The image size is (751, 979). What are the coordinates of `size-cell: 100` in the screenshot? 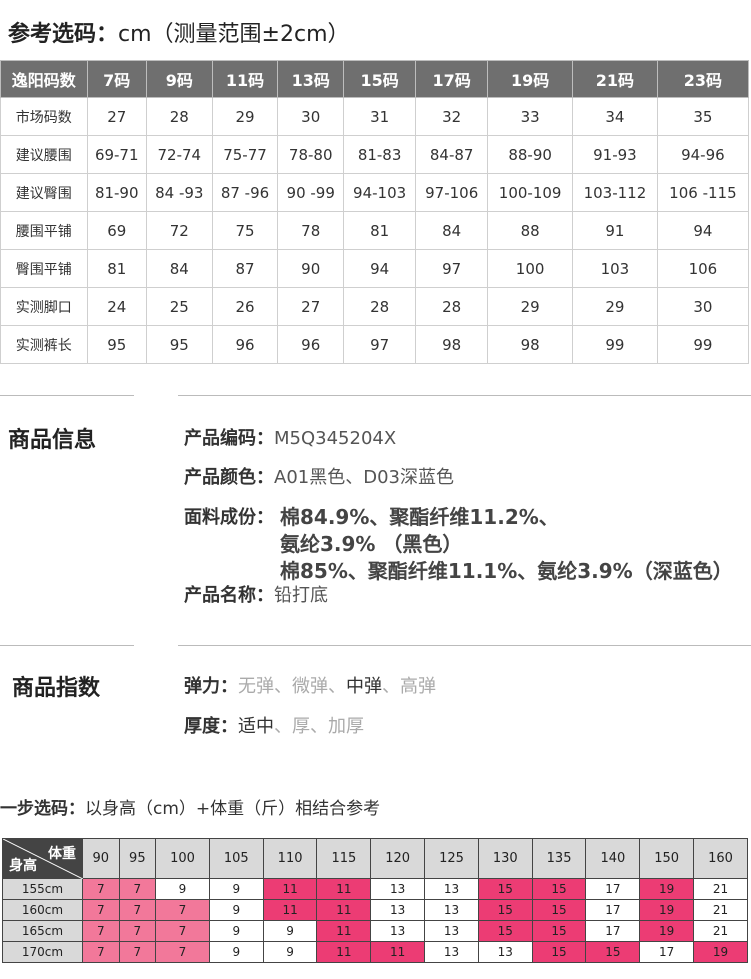 It's located at (530, 268).